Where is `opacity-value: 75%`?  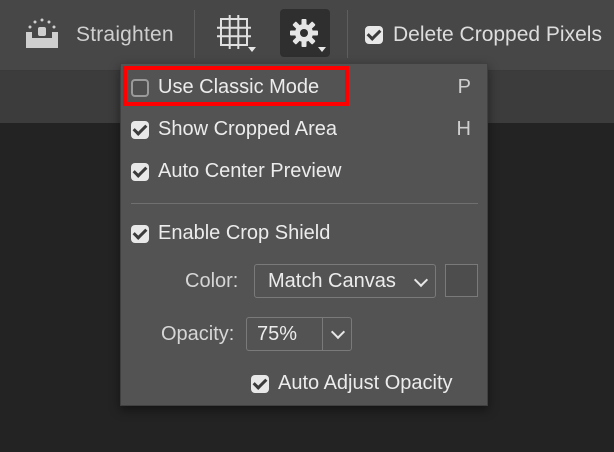 opacity-value: 75% is located at coordinates (277, 334).